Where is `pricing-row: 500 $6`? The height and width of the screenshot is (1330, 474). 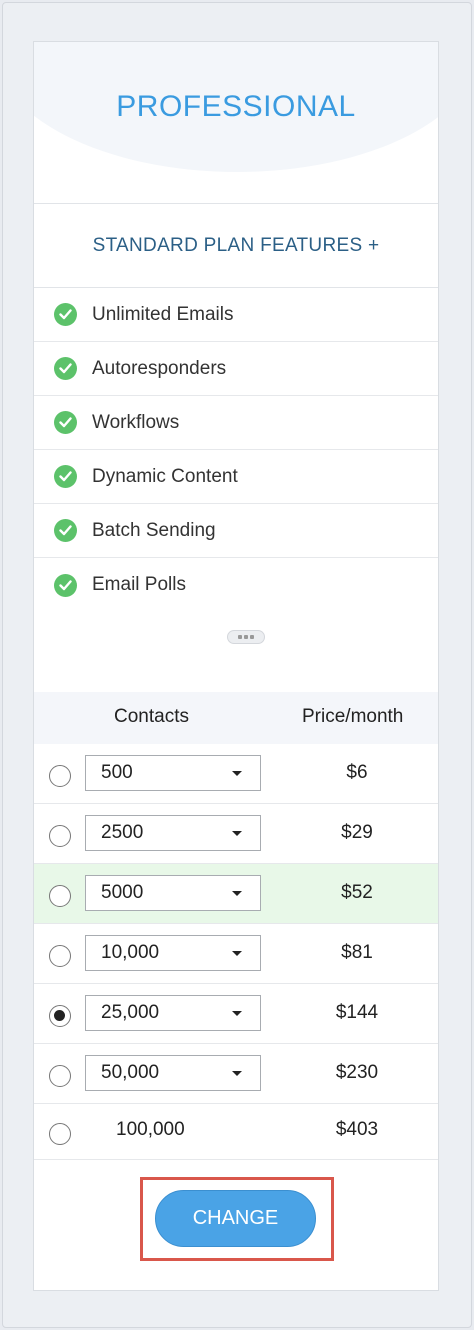
pricing-row: 500 $6 is located at coordinates (236, 774).